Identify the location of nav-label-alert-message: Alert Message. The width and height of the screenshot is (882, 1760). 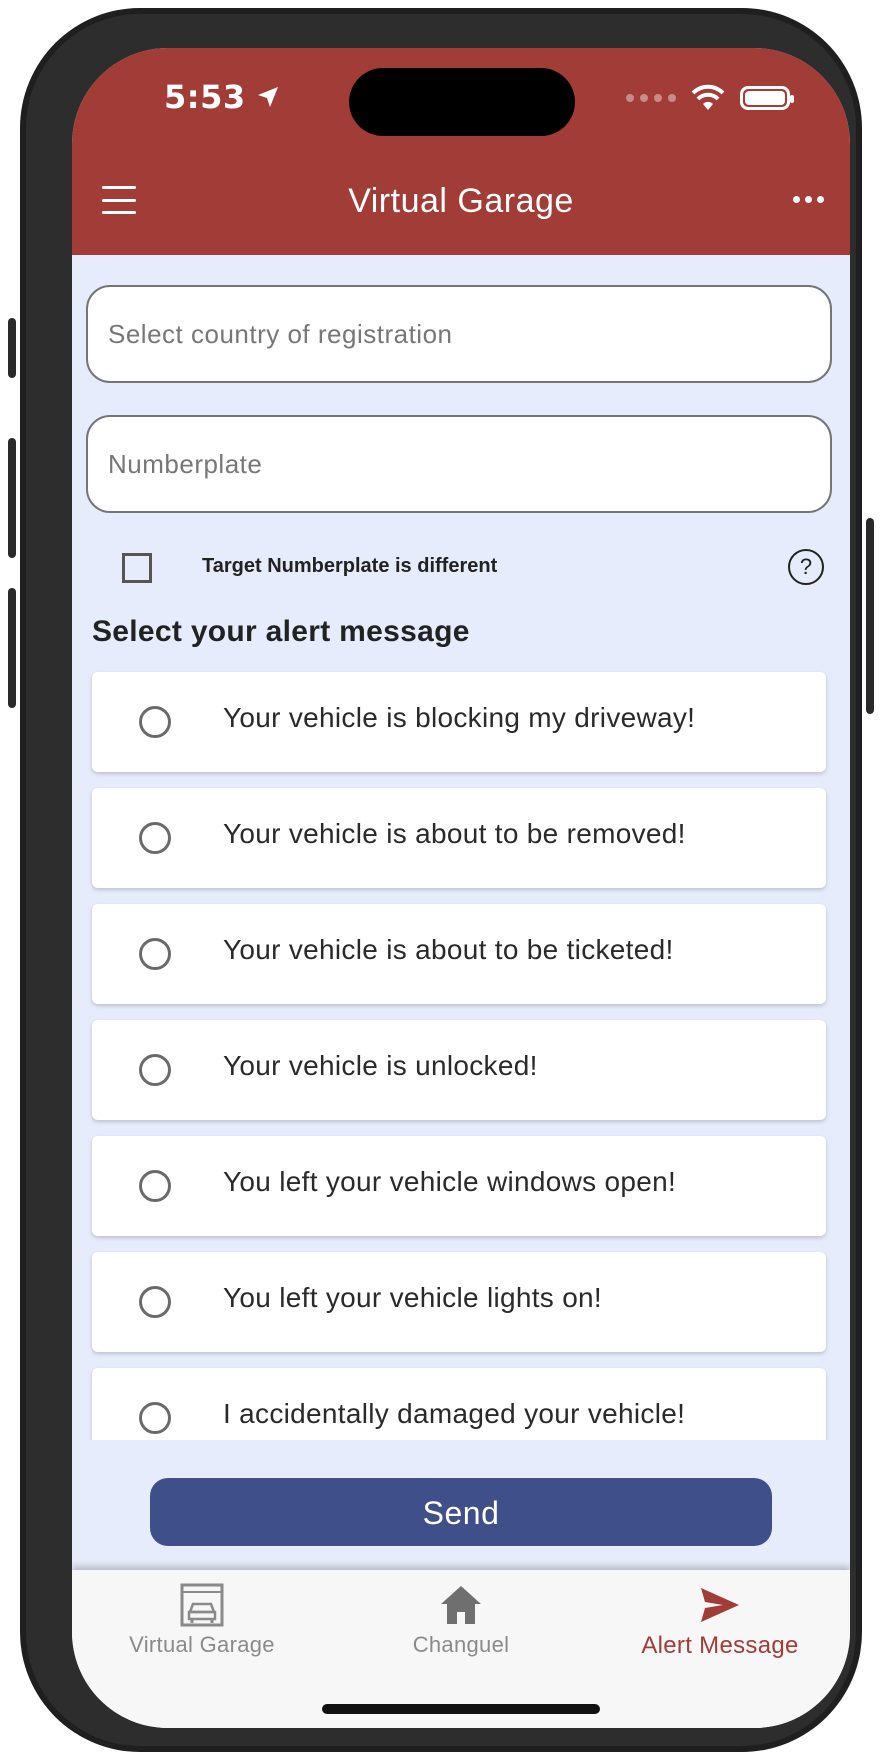
(720, 1645).